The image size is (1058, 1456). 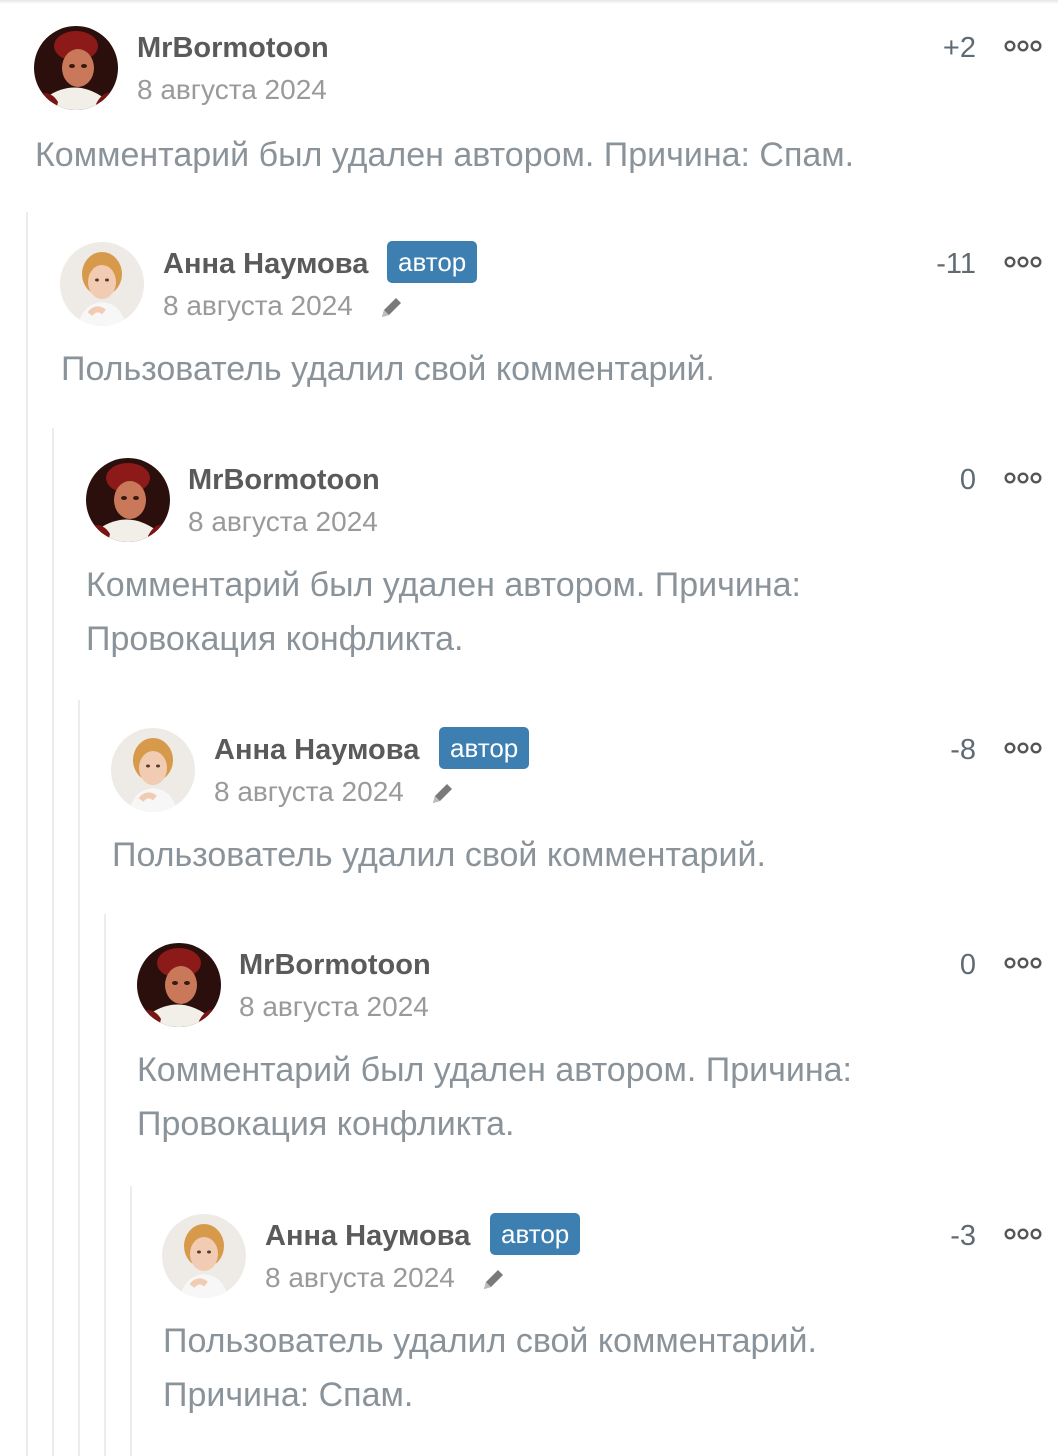 I want to click on top-divider, so click(x=529, y=2).